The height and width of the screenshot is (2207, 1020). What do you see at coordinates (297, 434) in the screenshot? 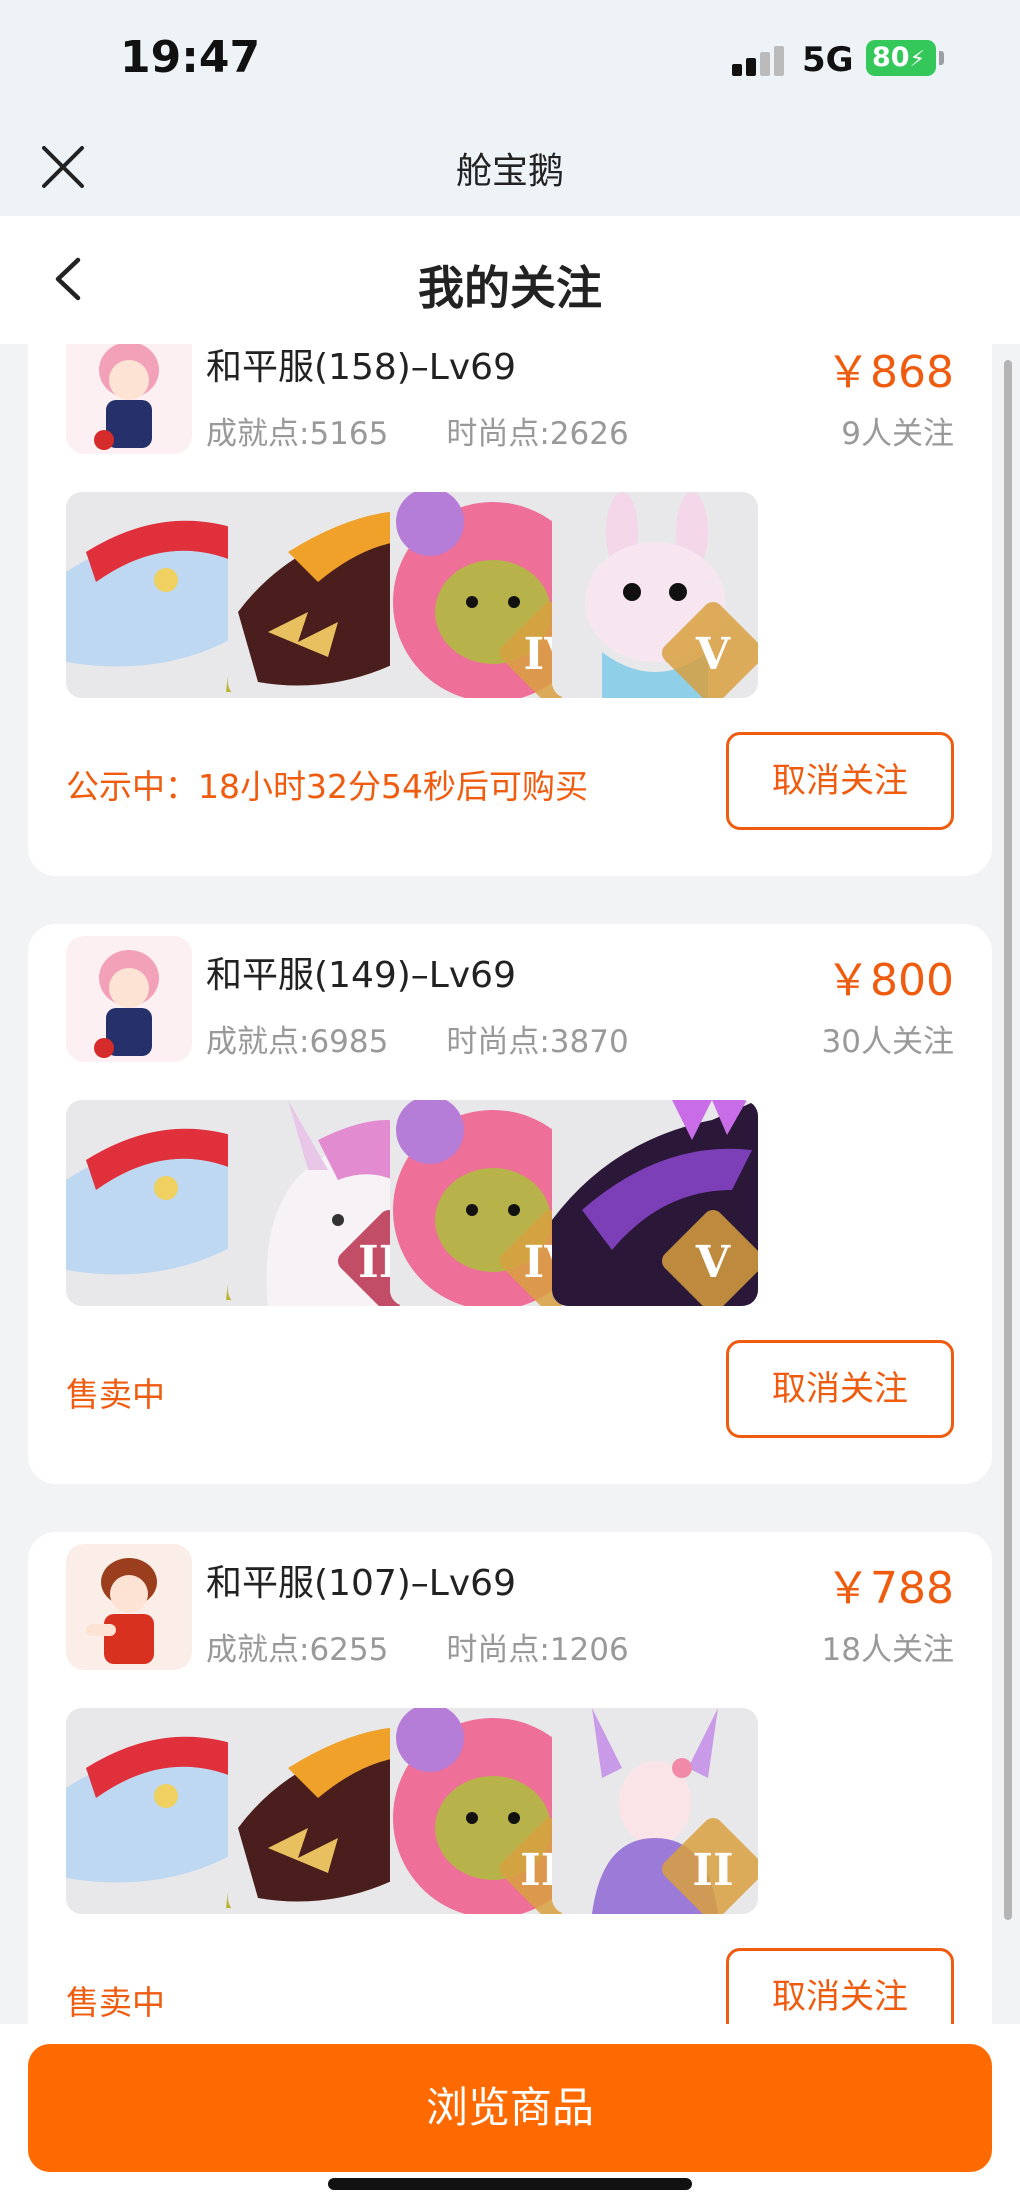
I see `achievement-points: 成就点:5165` at bounding box center [297, 434].